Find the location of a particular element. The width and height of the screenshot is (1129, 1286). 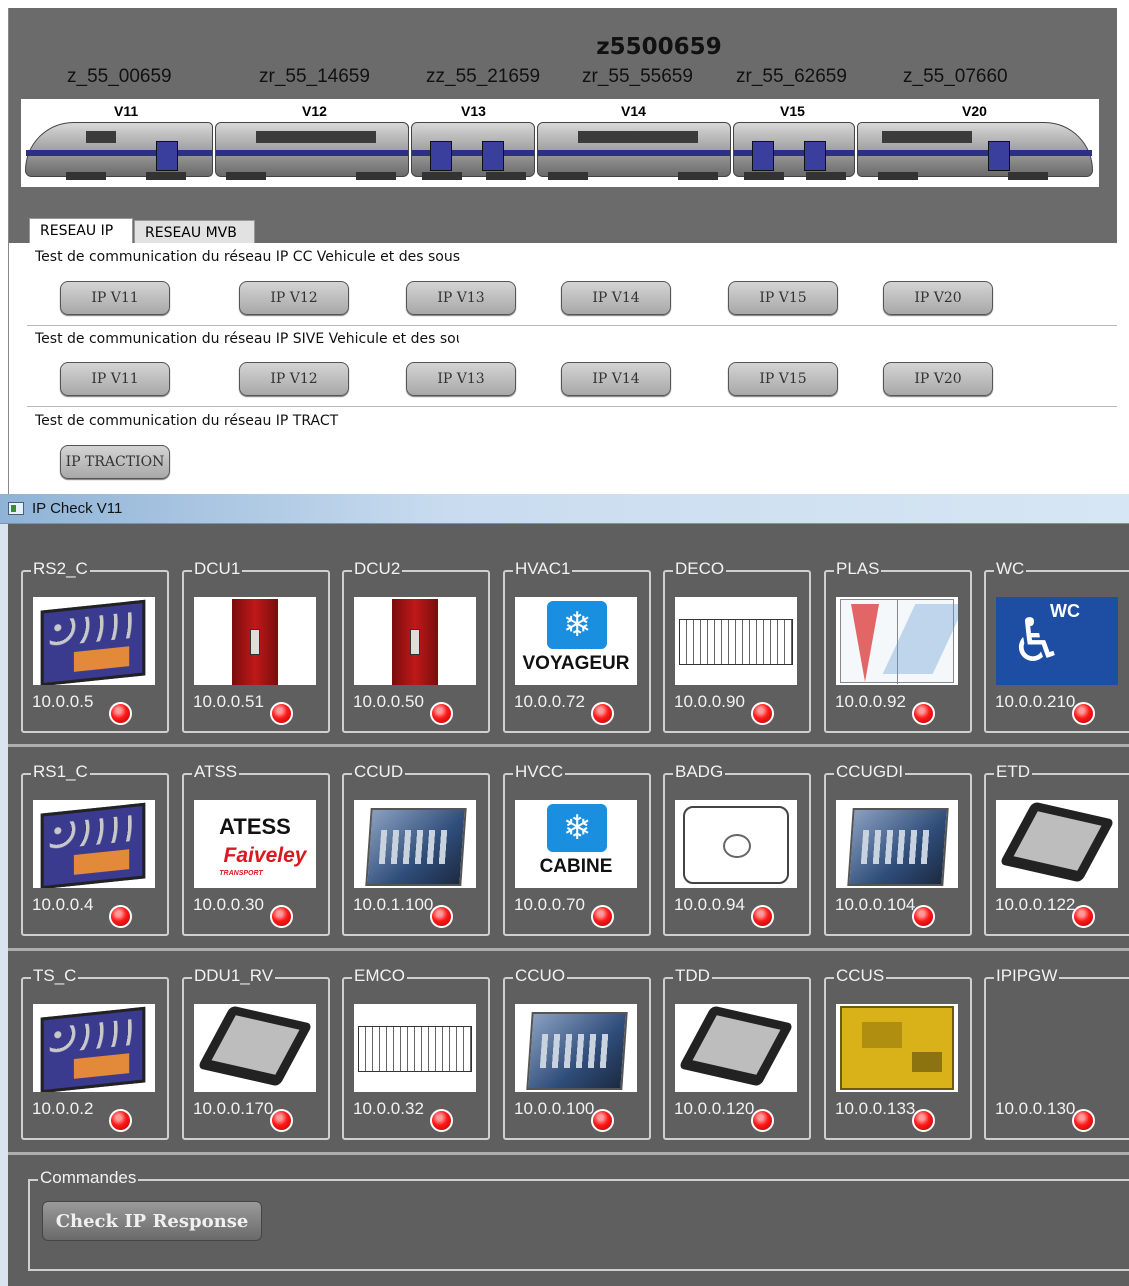

car-code: z_55_07660 is located at coordinates (955, 76).